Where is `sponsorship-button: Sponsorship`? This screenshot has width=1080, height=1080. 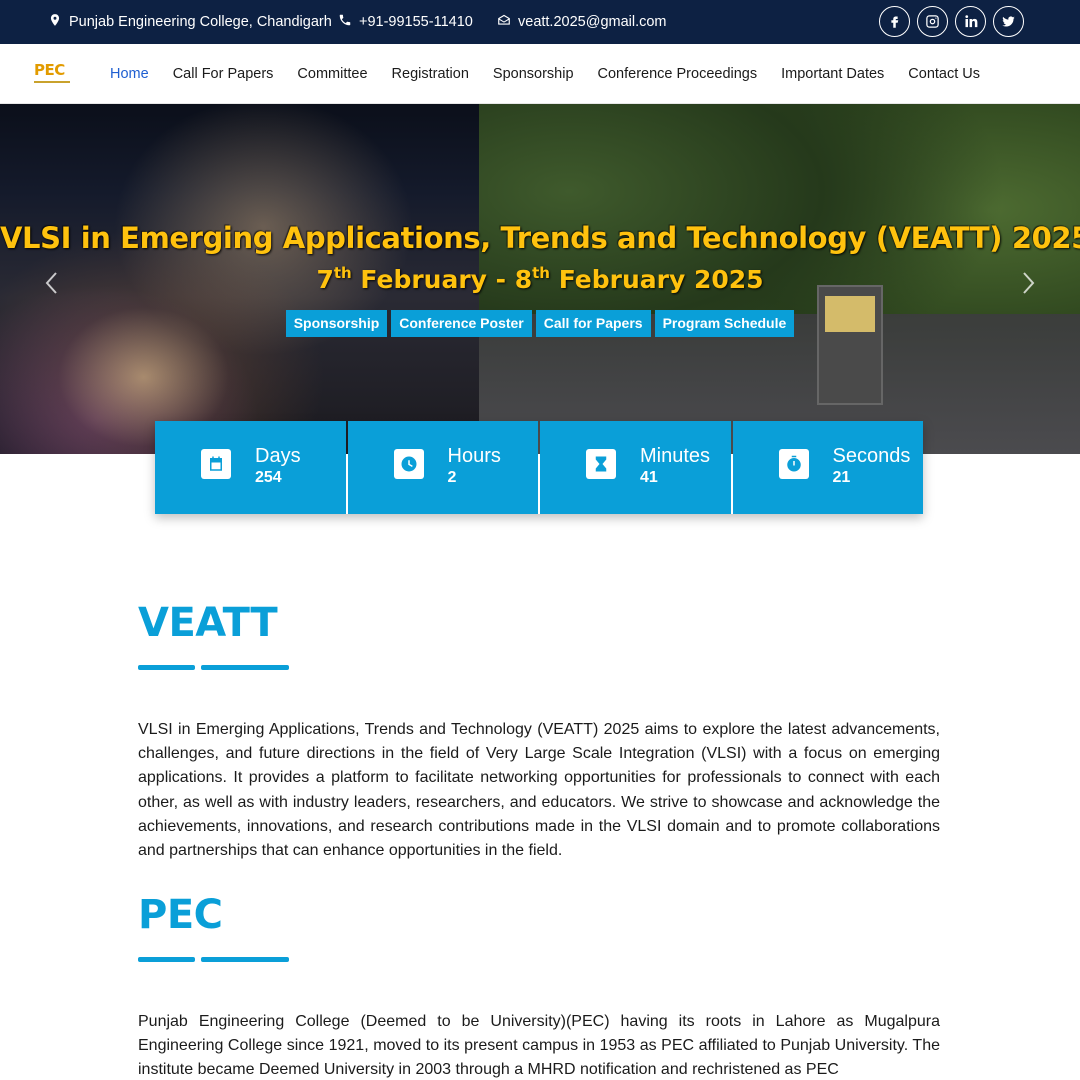 sponsorship-button: Sponsorship is located at coordinates (336, 323).